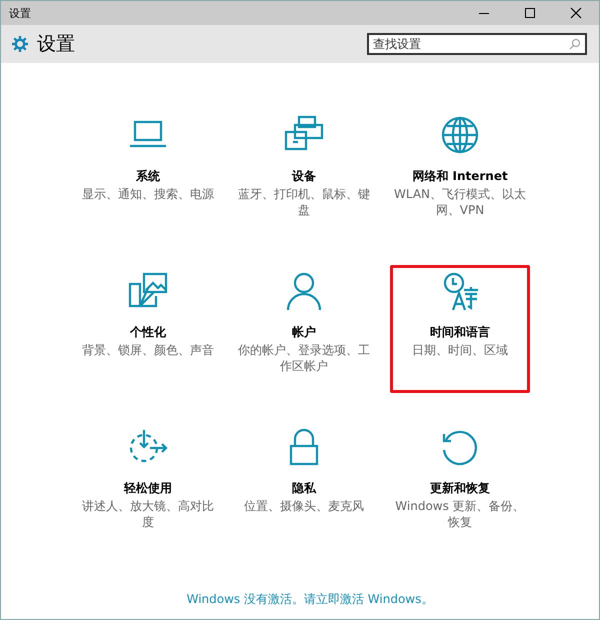 Image resolution: width=600 pixels, height=620 pixels. I want to click on settings-tile: 隐私 位置、摄像头、麦克风, so click(304, 485).